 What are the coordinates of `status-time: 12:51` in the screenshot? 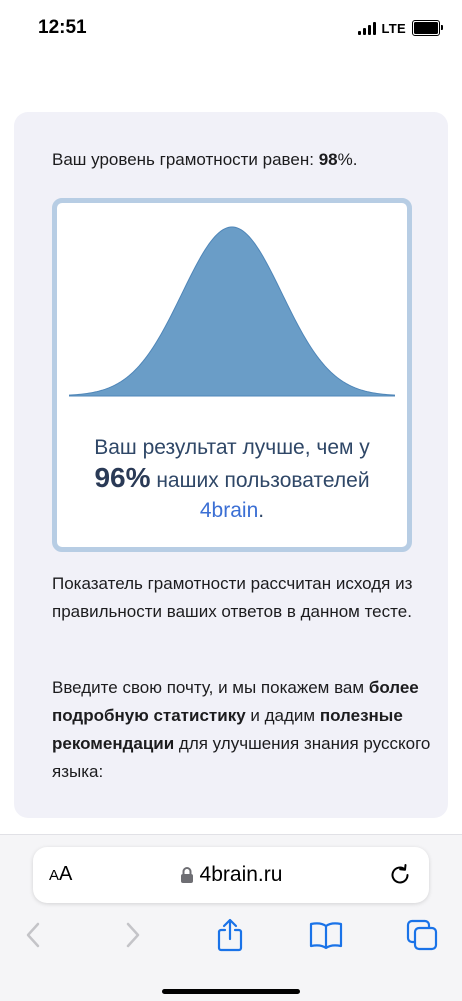 It's located at (62, 27).